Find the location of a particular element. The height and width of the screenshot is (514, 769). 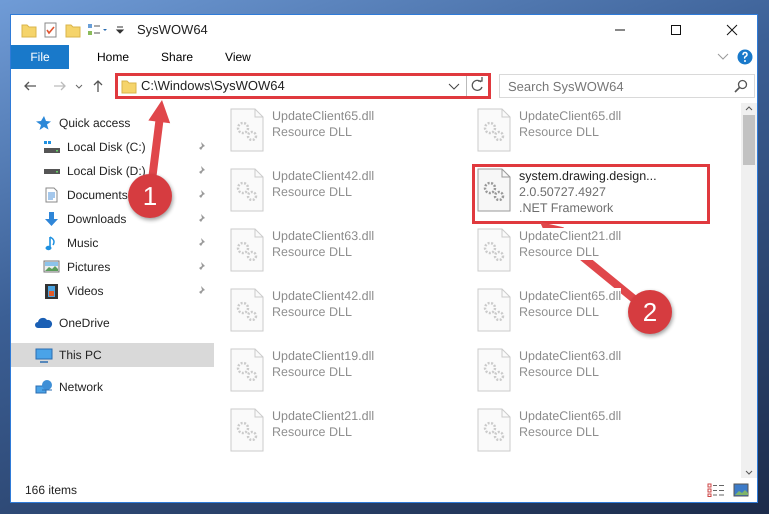

sidebar-item: Local Disk (C:) is located at coordinates (94, 147).